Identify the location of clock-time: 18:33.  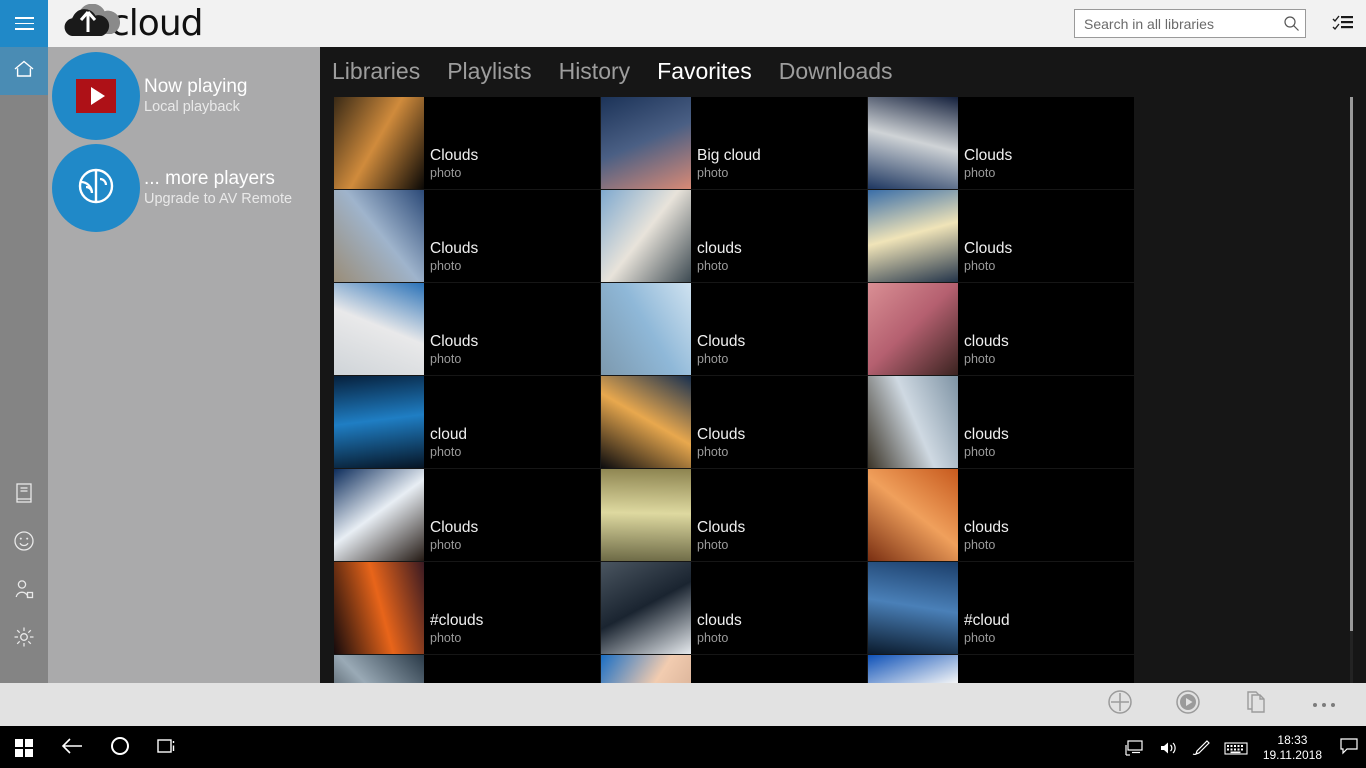
(1292, 740).